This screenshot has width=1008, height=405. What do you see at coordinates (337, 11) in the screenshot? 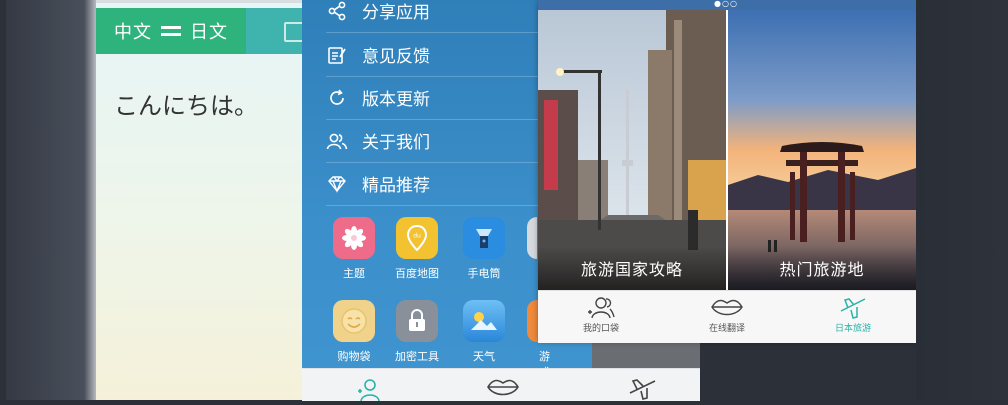
I see `share-icon` at bounding box center [337, 11].